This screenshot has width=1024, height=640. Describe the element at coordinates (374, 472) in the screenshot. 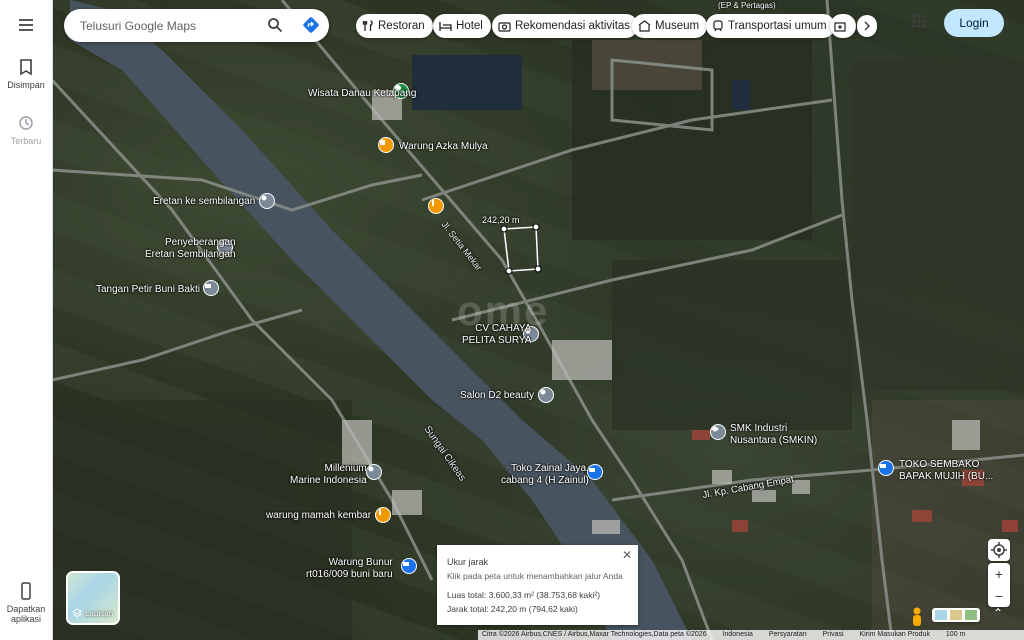

I see `business-pin-icon` at that location.